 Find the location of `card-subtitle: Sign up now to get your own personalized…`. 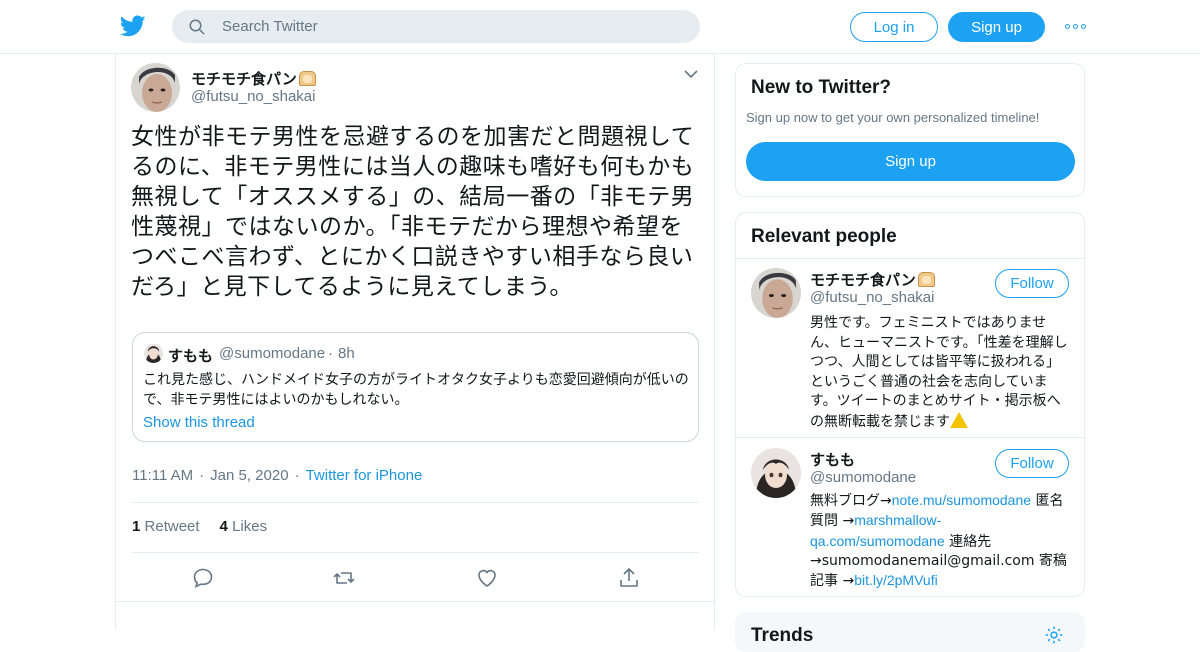

card-subtitle: Sign up now to get your own personalized… is located at coordinates (893, 117).